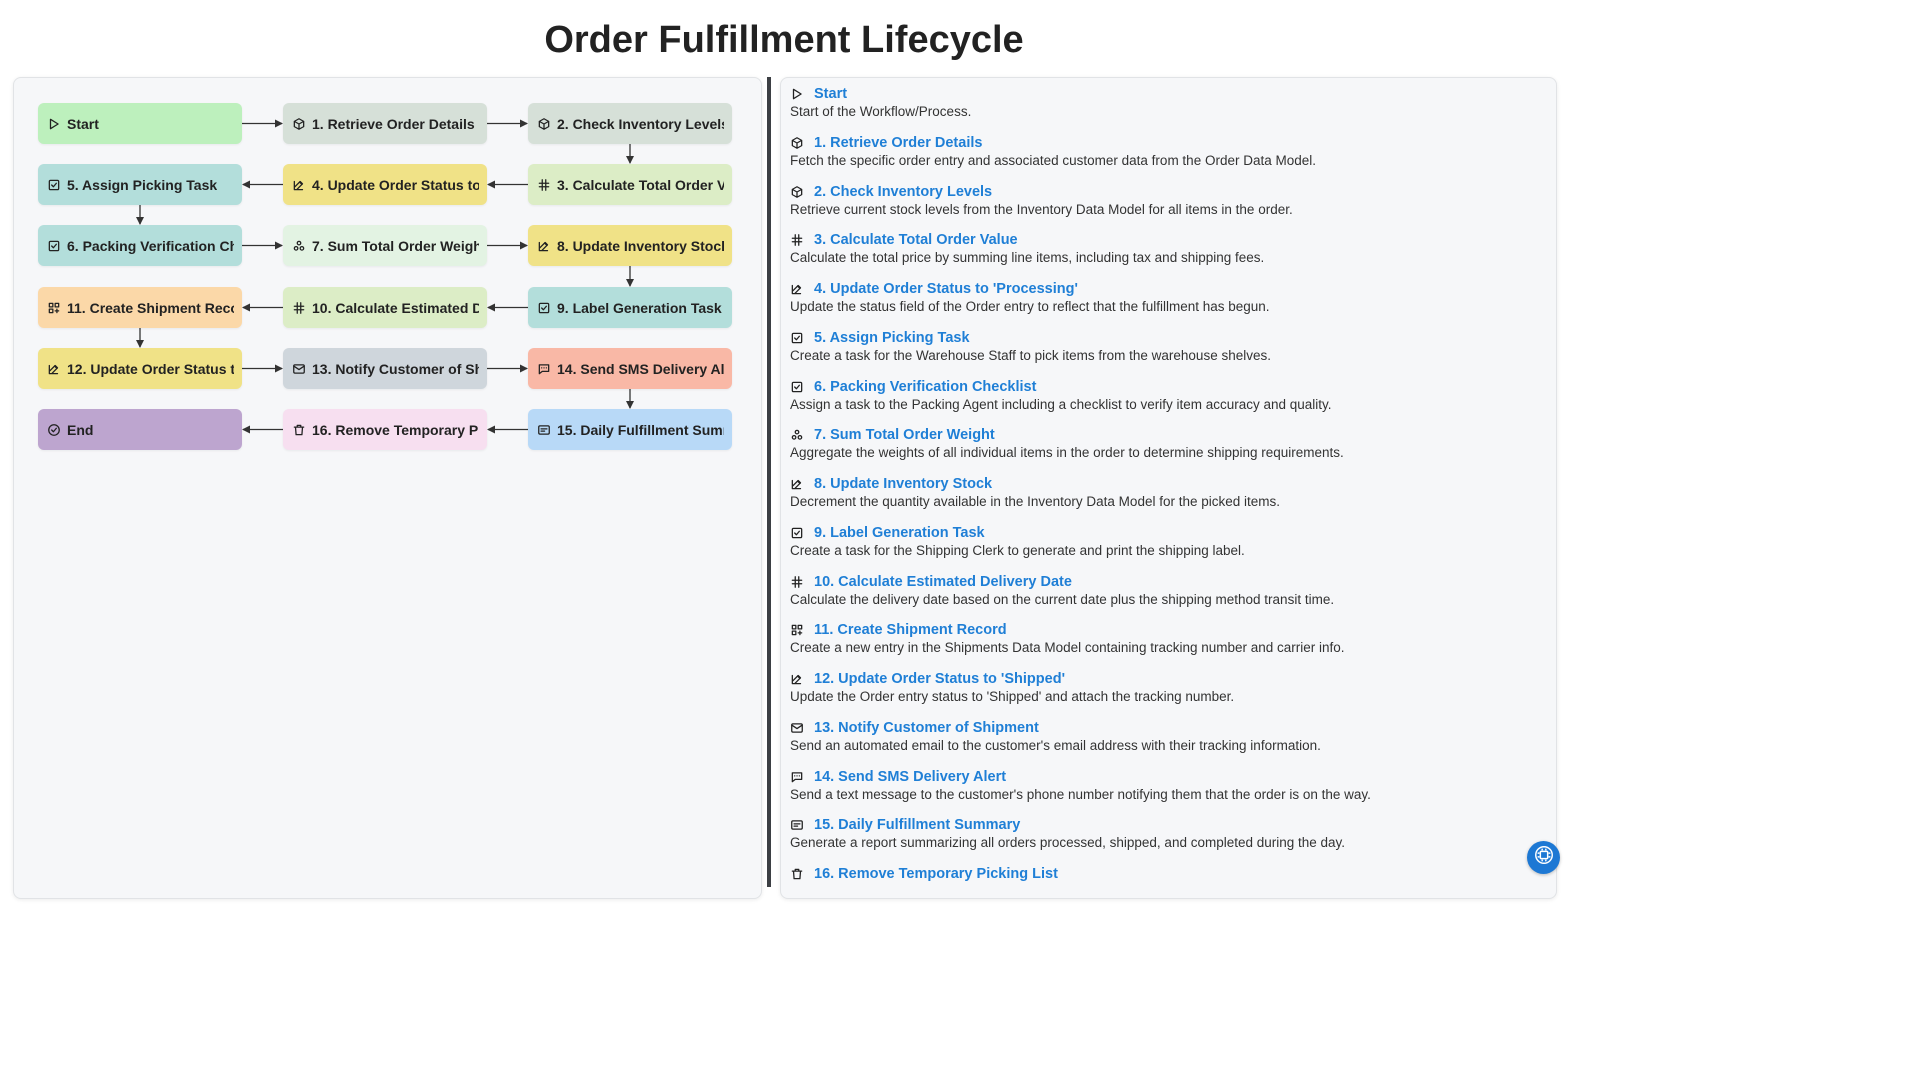  I want to click on step-title-link: Start, so click(1160, 94).